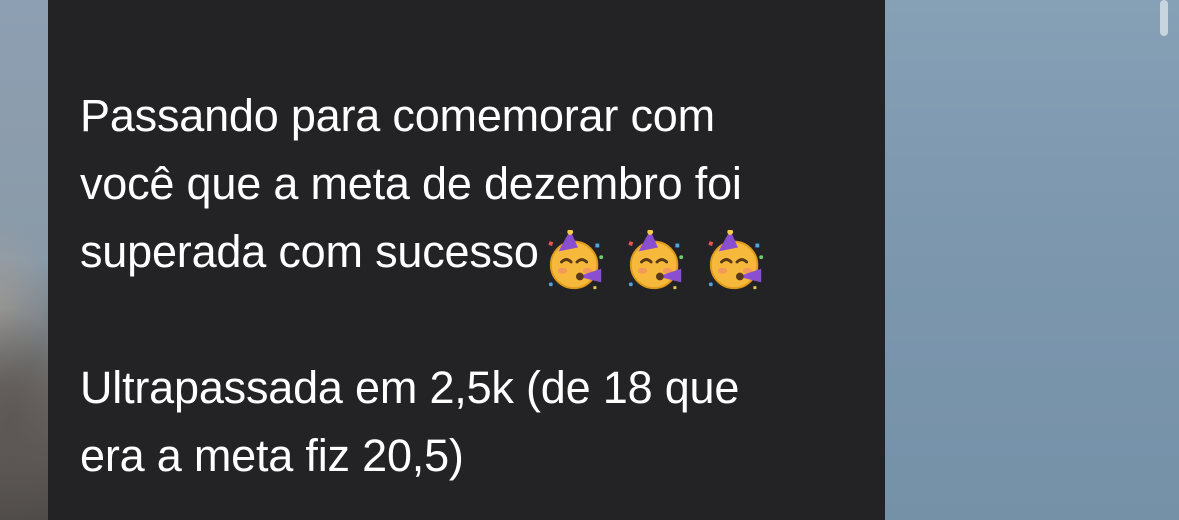 The height and width of the screenshot is (520, 1179). I want to click on message-line: Ultrapassada em 2,5k (de 18 que, so click(410, 387).